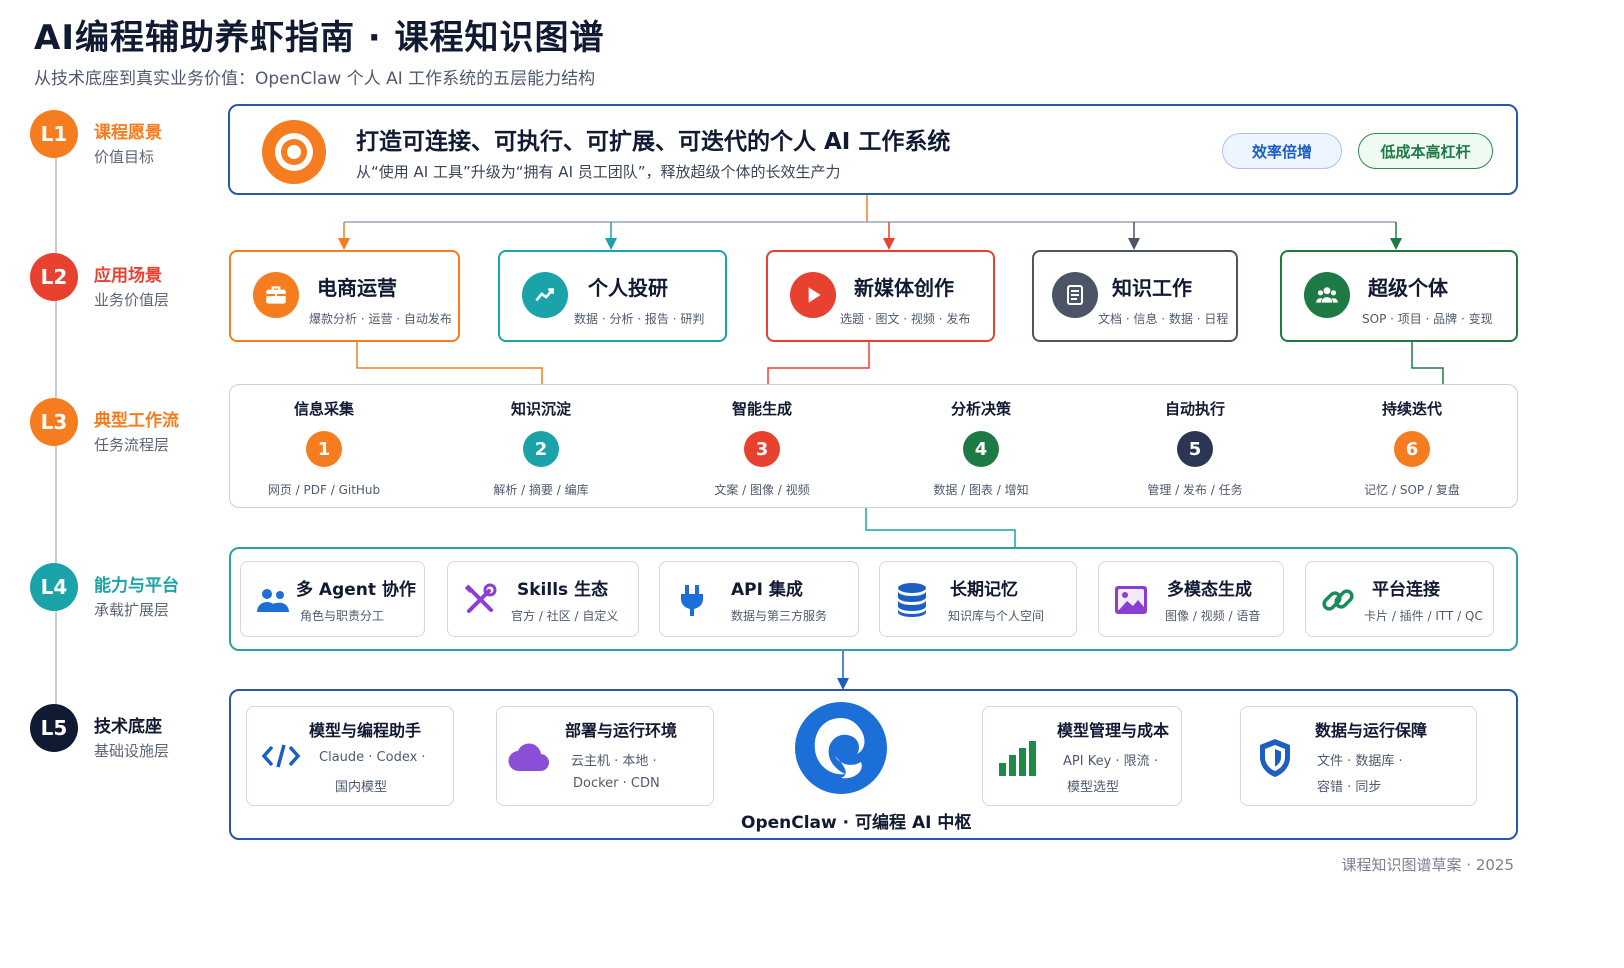 This screenshot has height=968, width=1624. Describe the element at coordinates (912, 600) in the screenshot. I see `database-icon` at that location.